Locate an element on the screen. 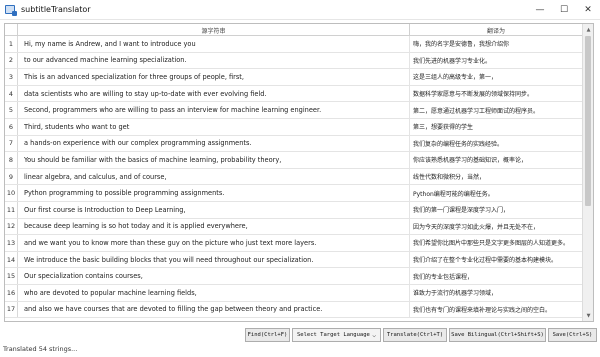 This screenshot has height=357, width=600. title-bar: subtitleTranslator — ☐ ✕ is located at coordinates (300, 10).